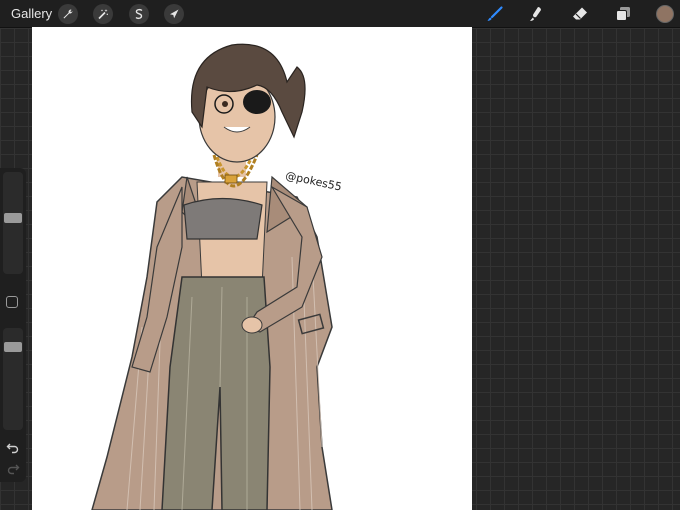 The width and height of the screenshot is (680, 510). What do you see at coordinates (31, 13) in the screenshot?
I see `gallery-button: Gallery` at bounding box center [31, 13].